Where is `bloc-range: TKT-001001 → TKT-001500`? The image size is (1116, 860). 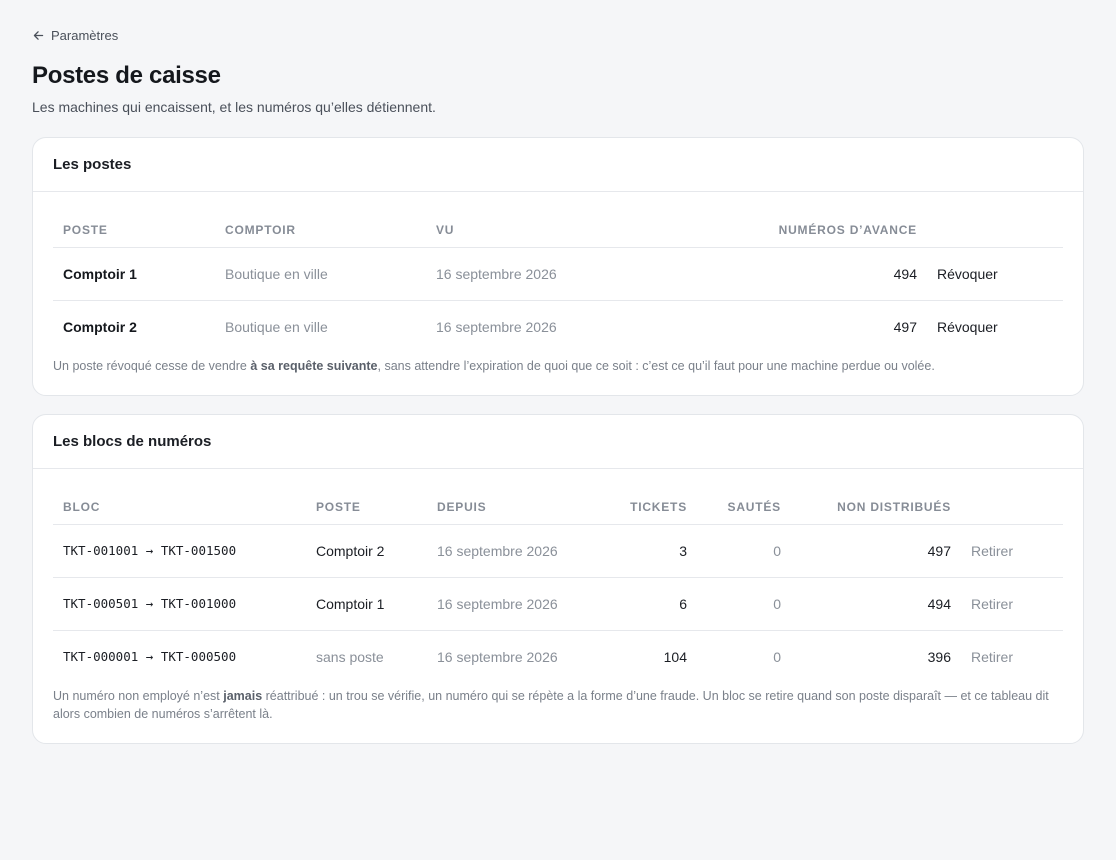
bloc-range: TKT-001001 → TKT-001500 is located at coordinates (179, 551).